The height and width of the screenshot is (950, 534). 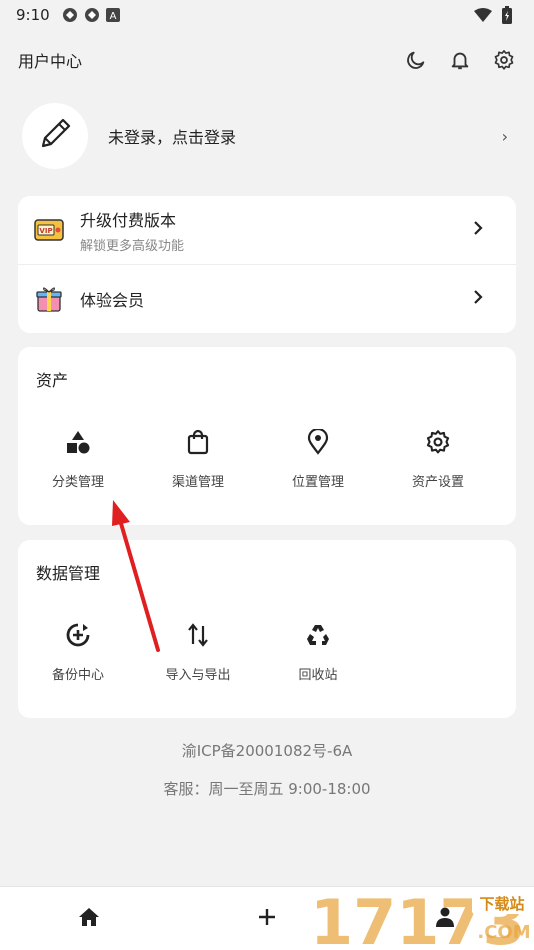 I want to click on section-title-data: 数据管理, so click(x=68, y=573).